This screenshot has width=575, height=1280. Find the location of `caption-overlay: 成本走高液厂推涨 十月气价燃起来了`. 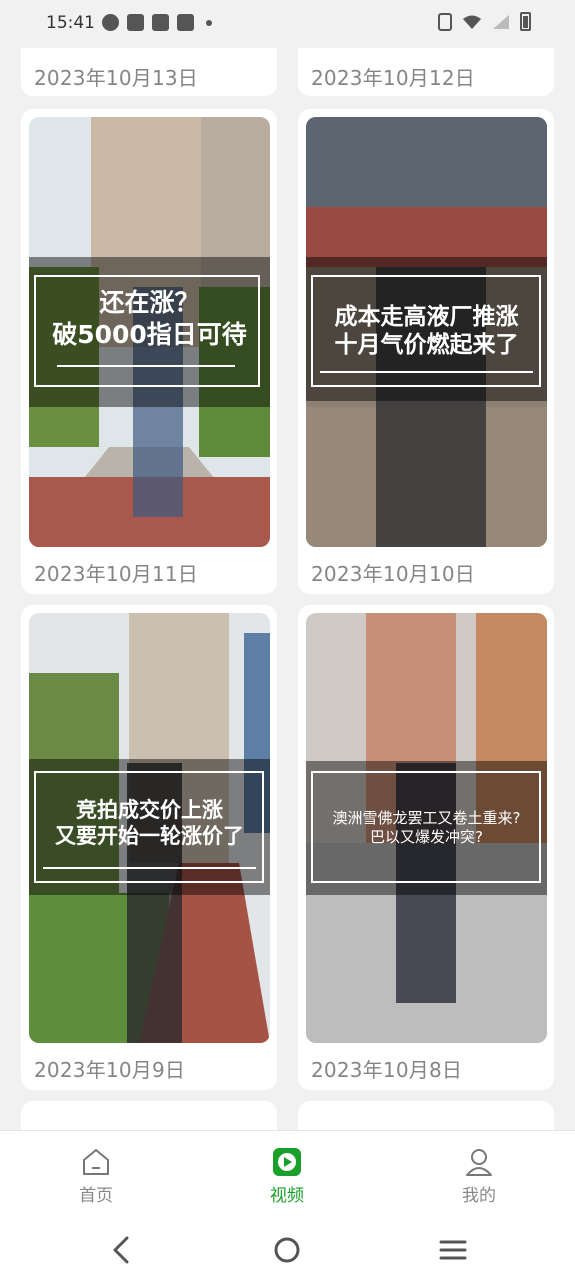

caption-overlay: 成本走高液厂推涨 十月气价燃起来了 is located at coordinates (426, 329).